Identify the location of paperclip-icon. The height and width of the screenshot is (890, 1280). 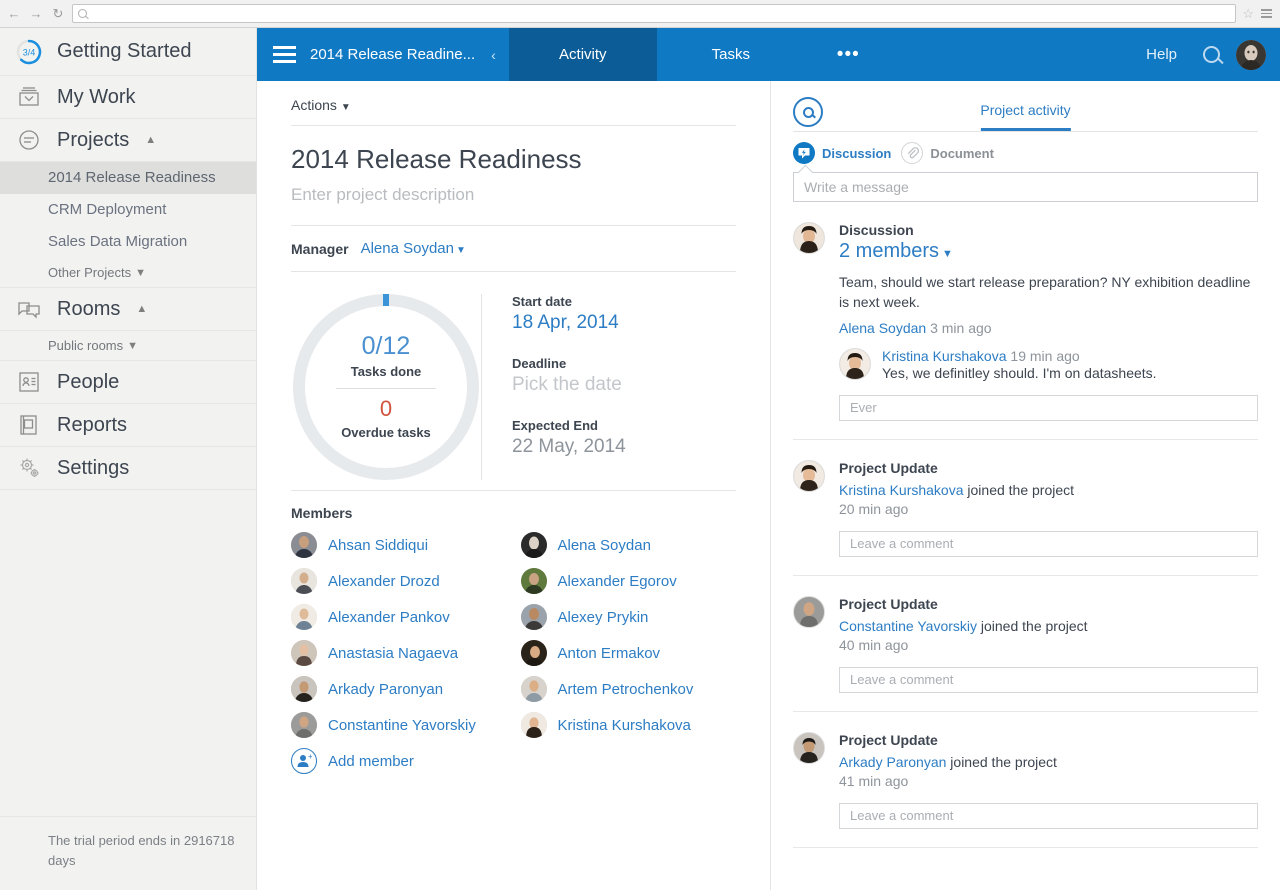
(912, 153).